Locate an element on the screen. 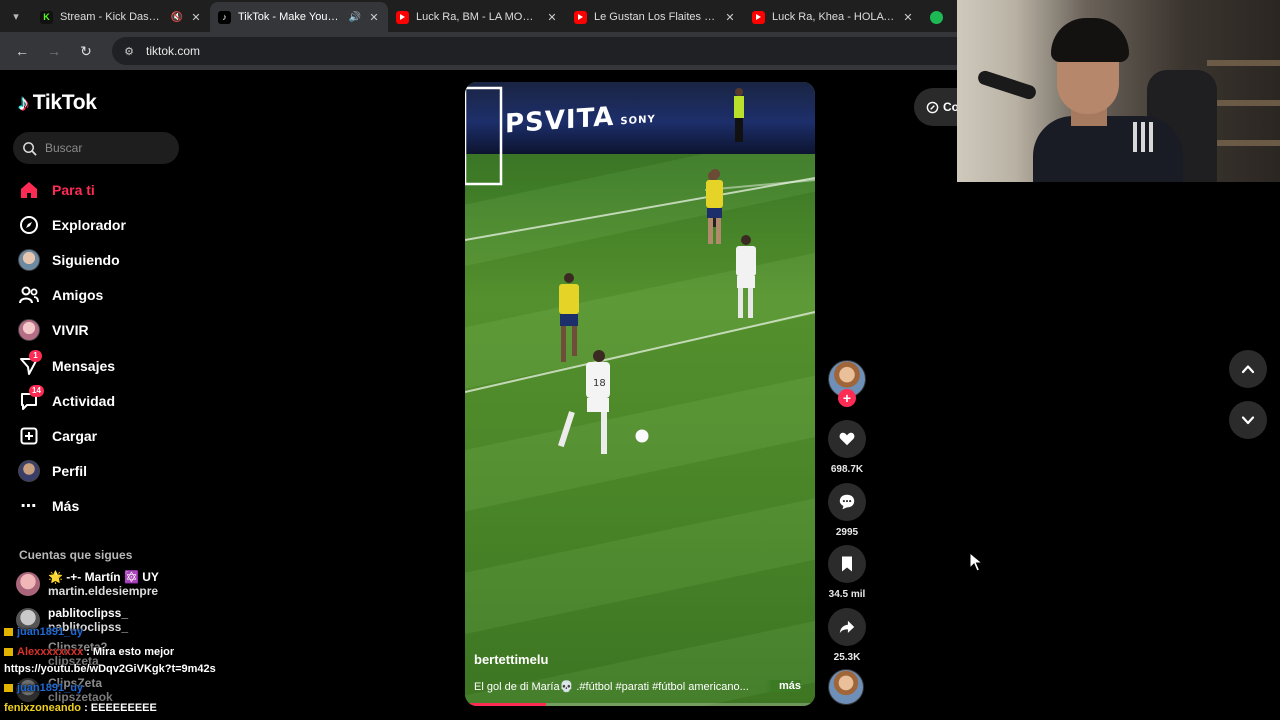 This screenshot has height=720, width=1280. tab-title: Luck Ra, Khea - HOLA PERDI is located at coordinates (833, 17).